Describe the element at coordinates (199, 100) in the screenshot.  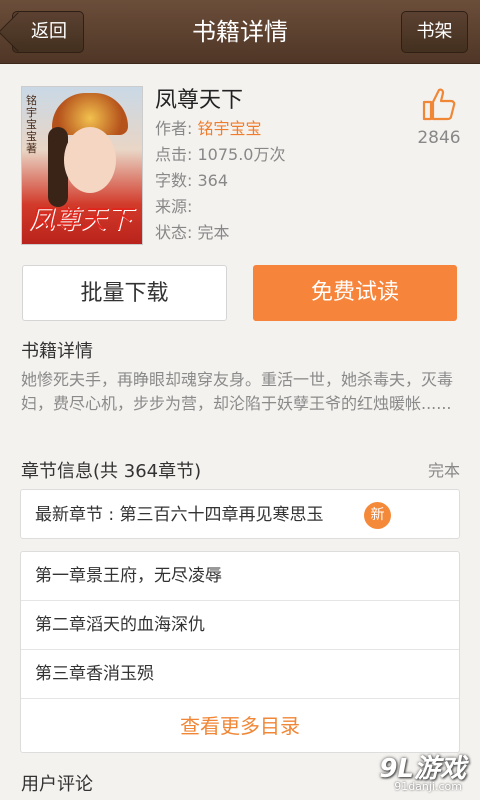
I see `book-title: 凤尊天下` at that location.